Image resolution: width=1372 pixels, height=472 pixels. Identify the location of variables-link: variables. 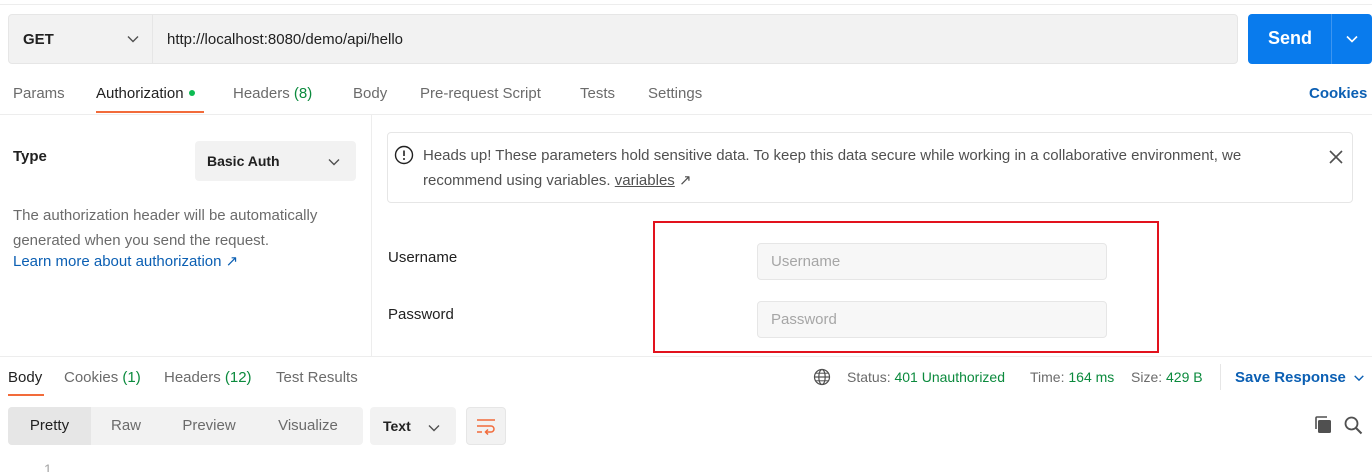
(645, 180).